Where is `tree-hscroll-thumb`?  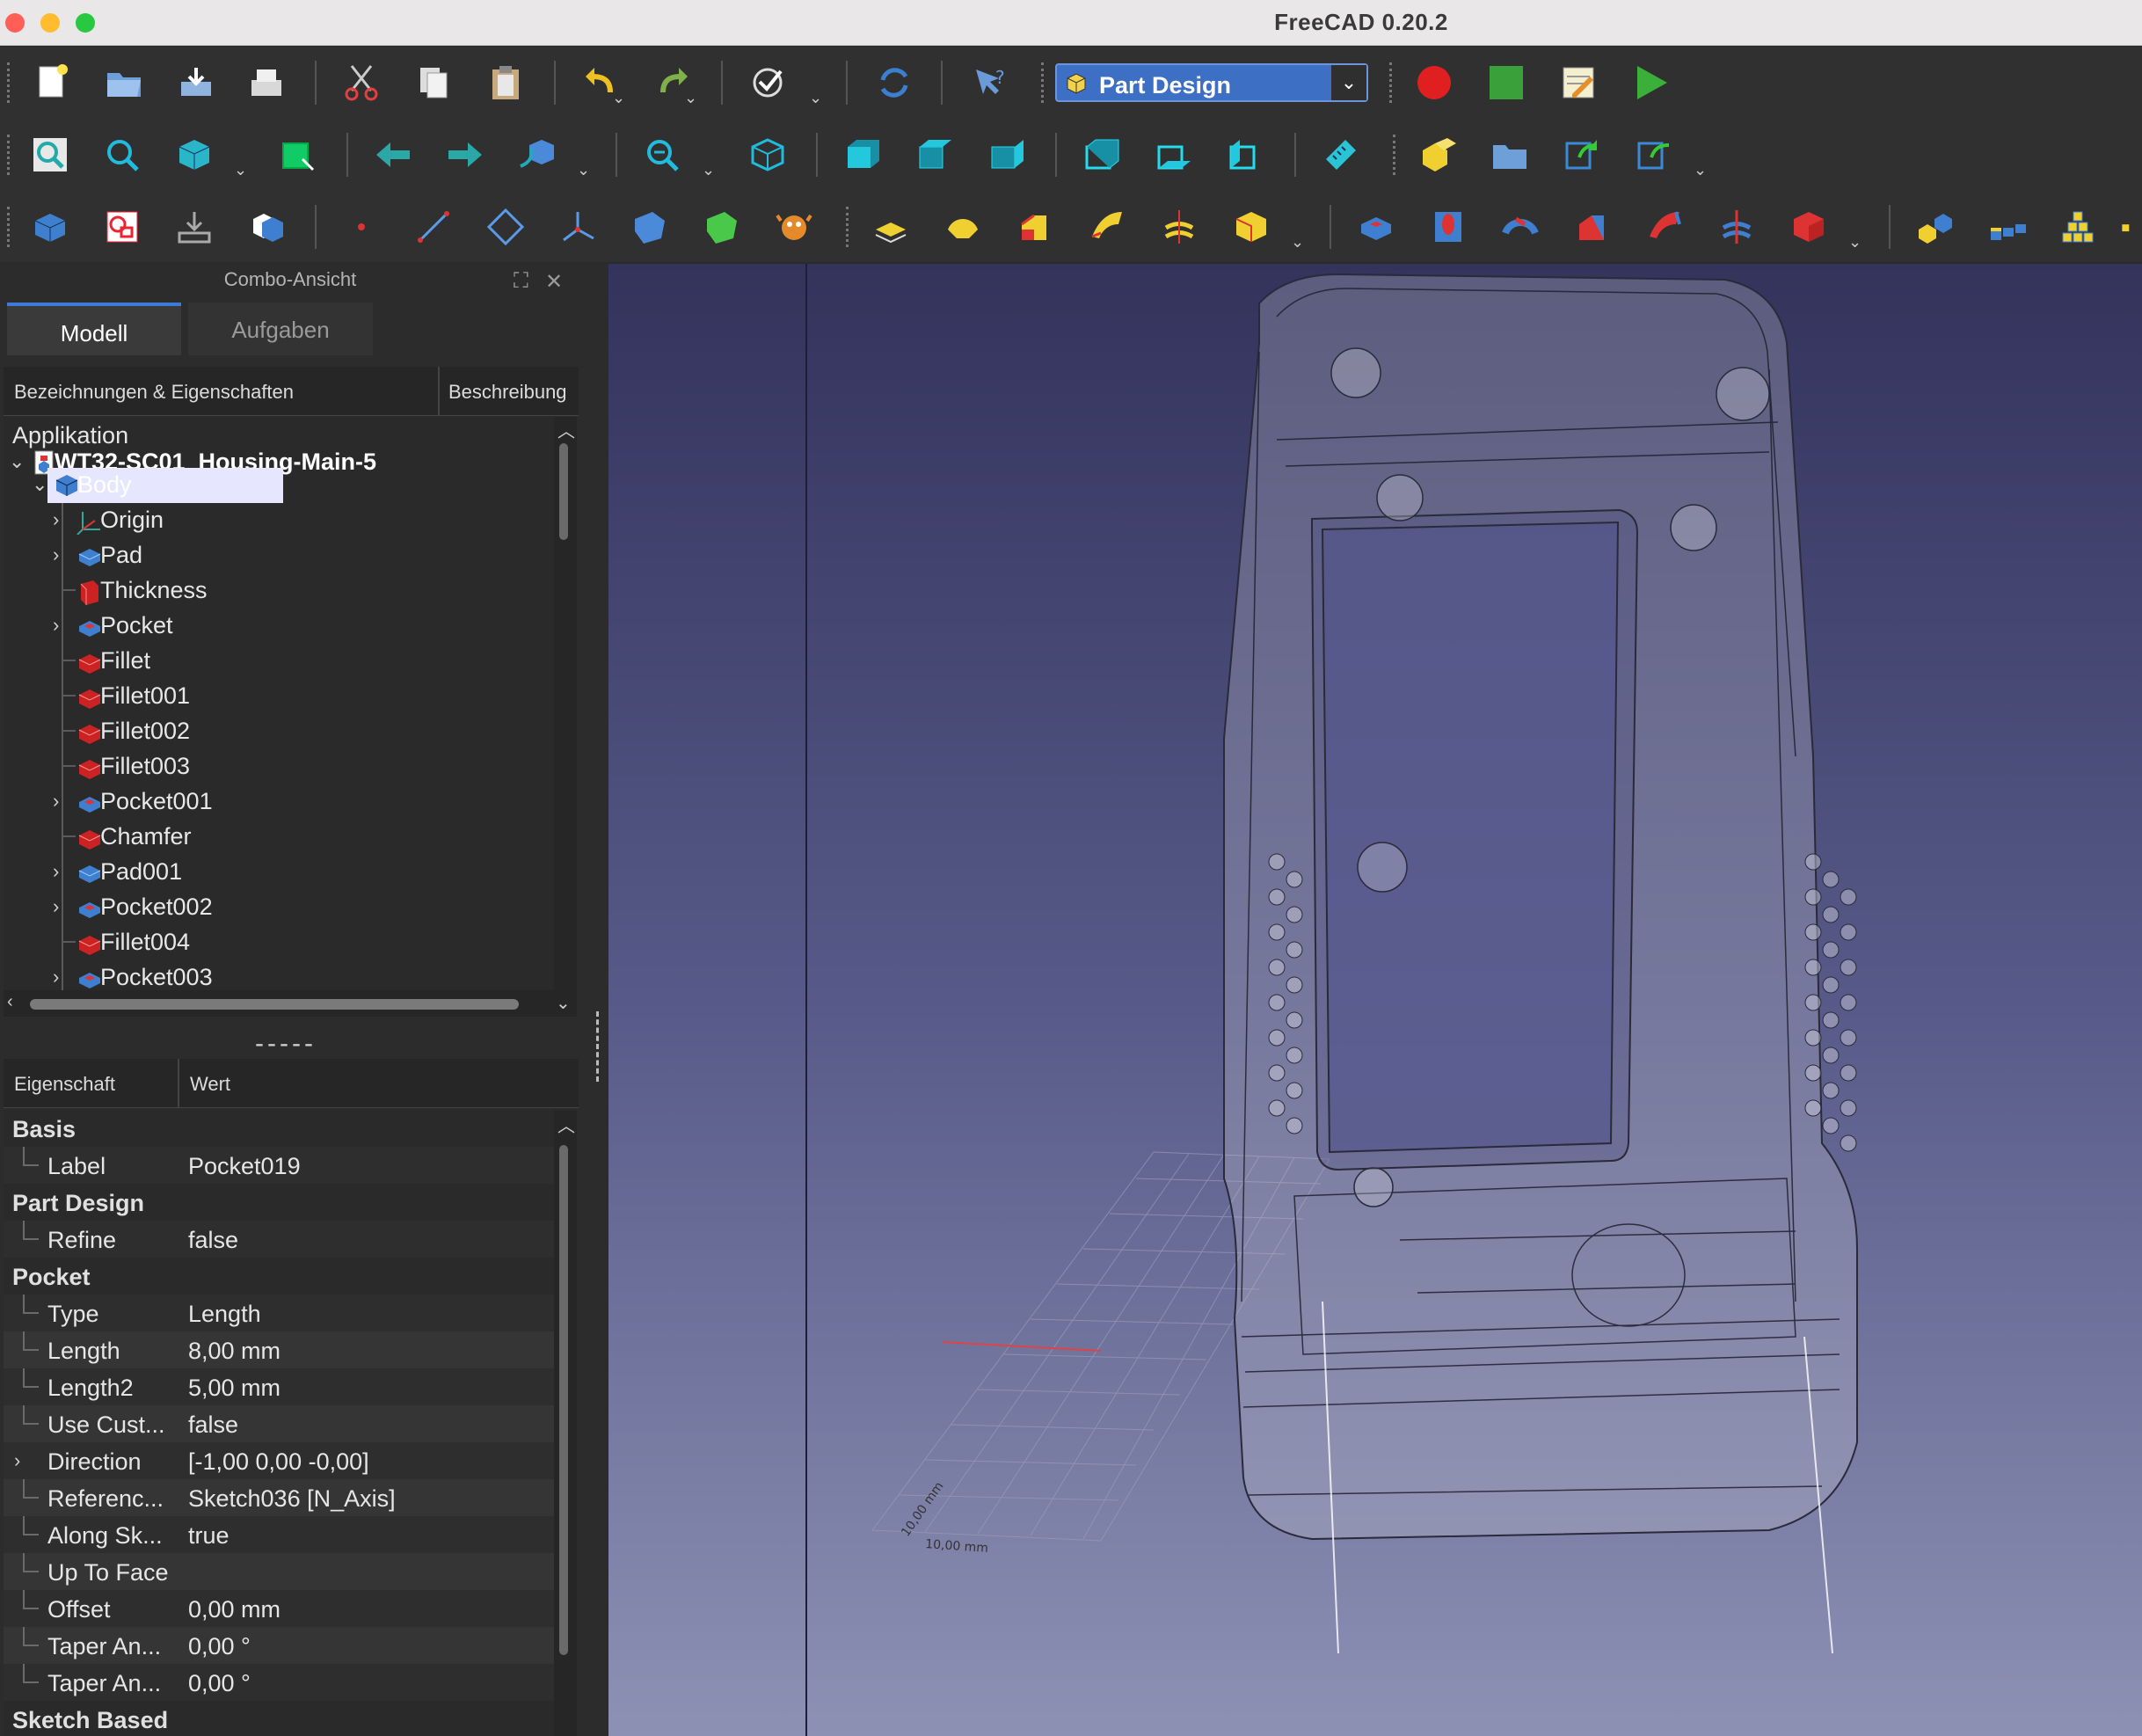
tree-hscroll-thumb is located at coordinates (274, 1005).